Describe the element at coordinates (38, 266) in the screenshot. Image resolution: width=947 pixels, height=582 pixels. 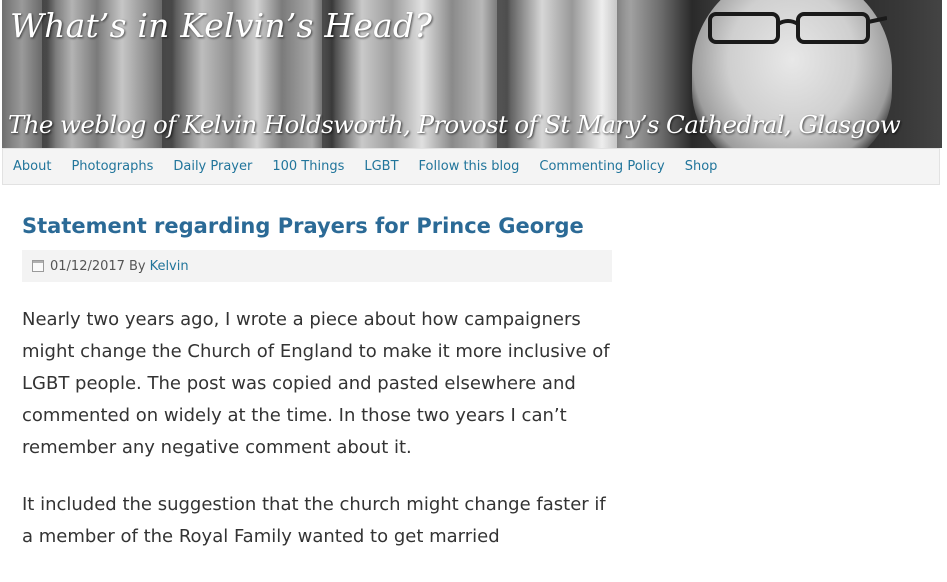
I see `calendar-icon` at that location.